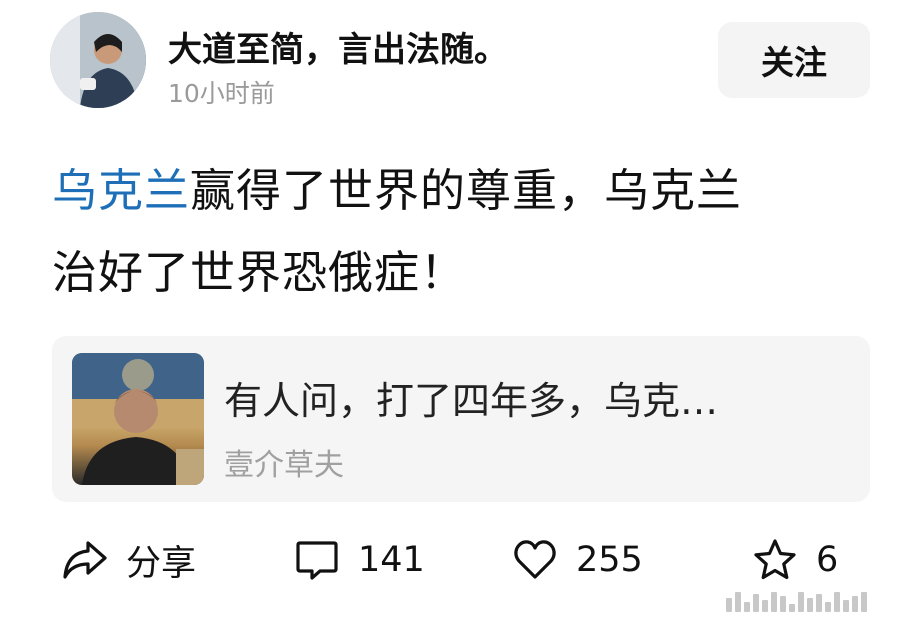 The height and width of the screenshot is (628, 922). Describe the element at coordinates (391, 560) in the screenshot. I see `comment-count: 141` at that location.